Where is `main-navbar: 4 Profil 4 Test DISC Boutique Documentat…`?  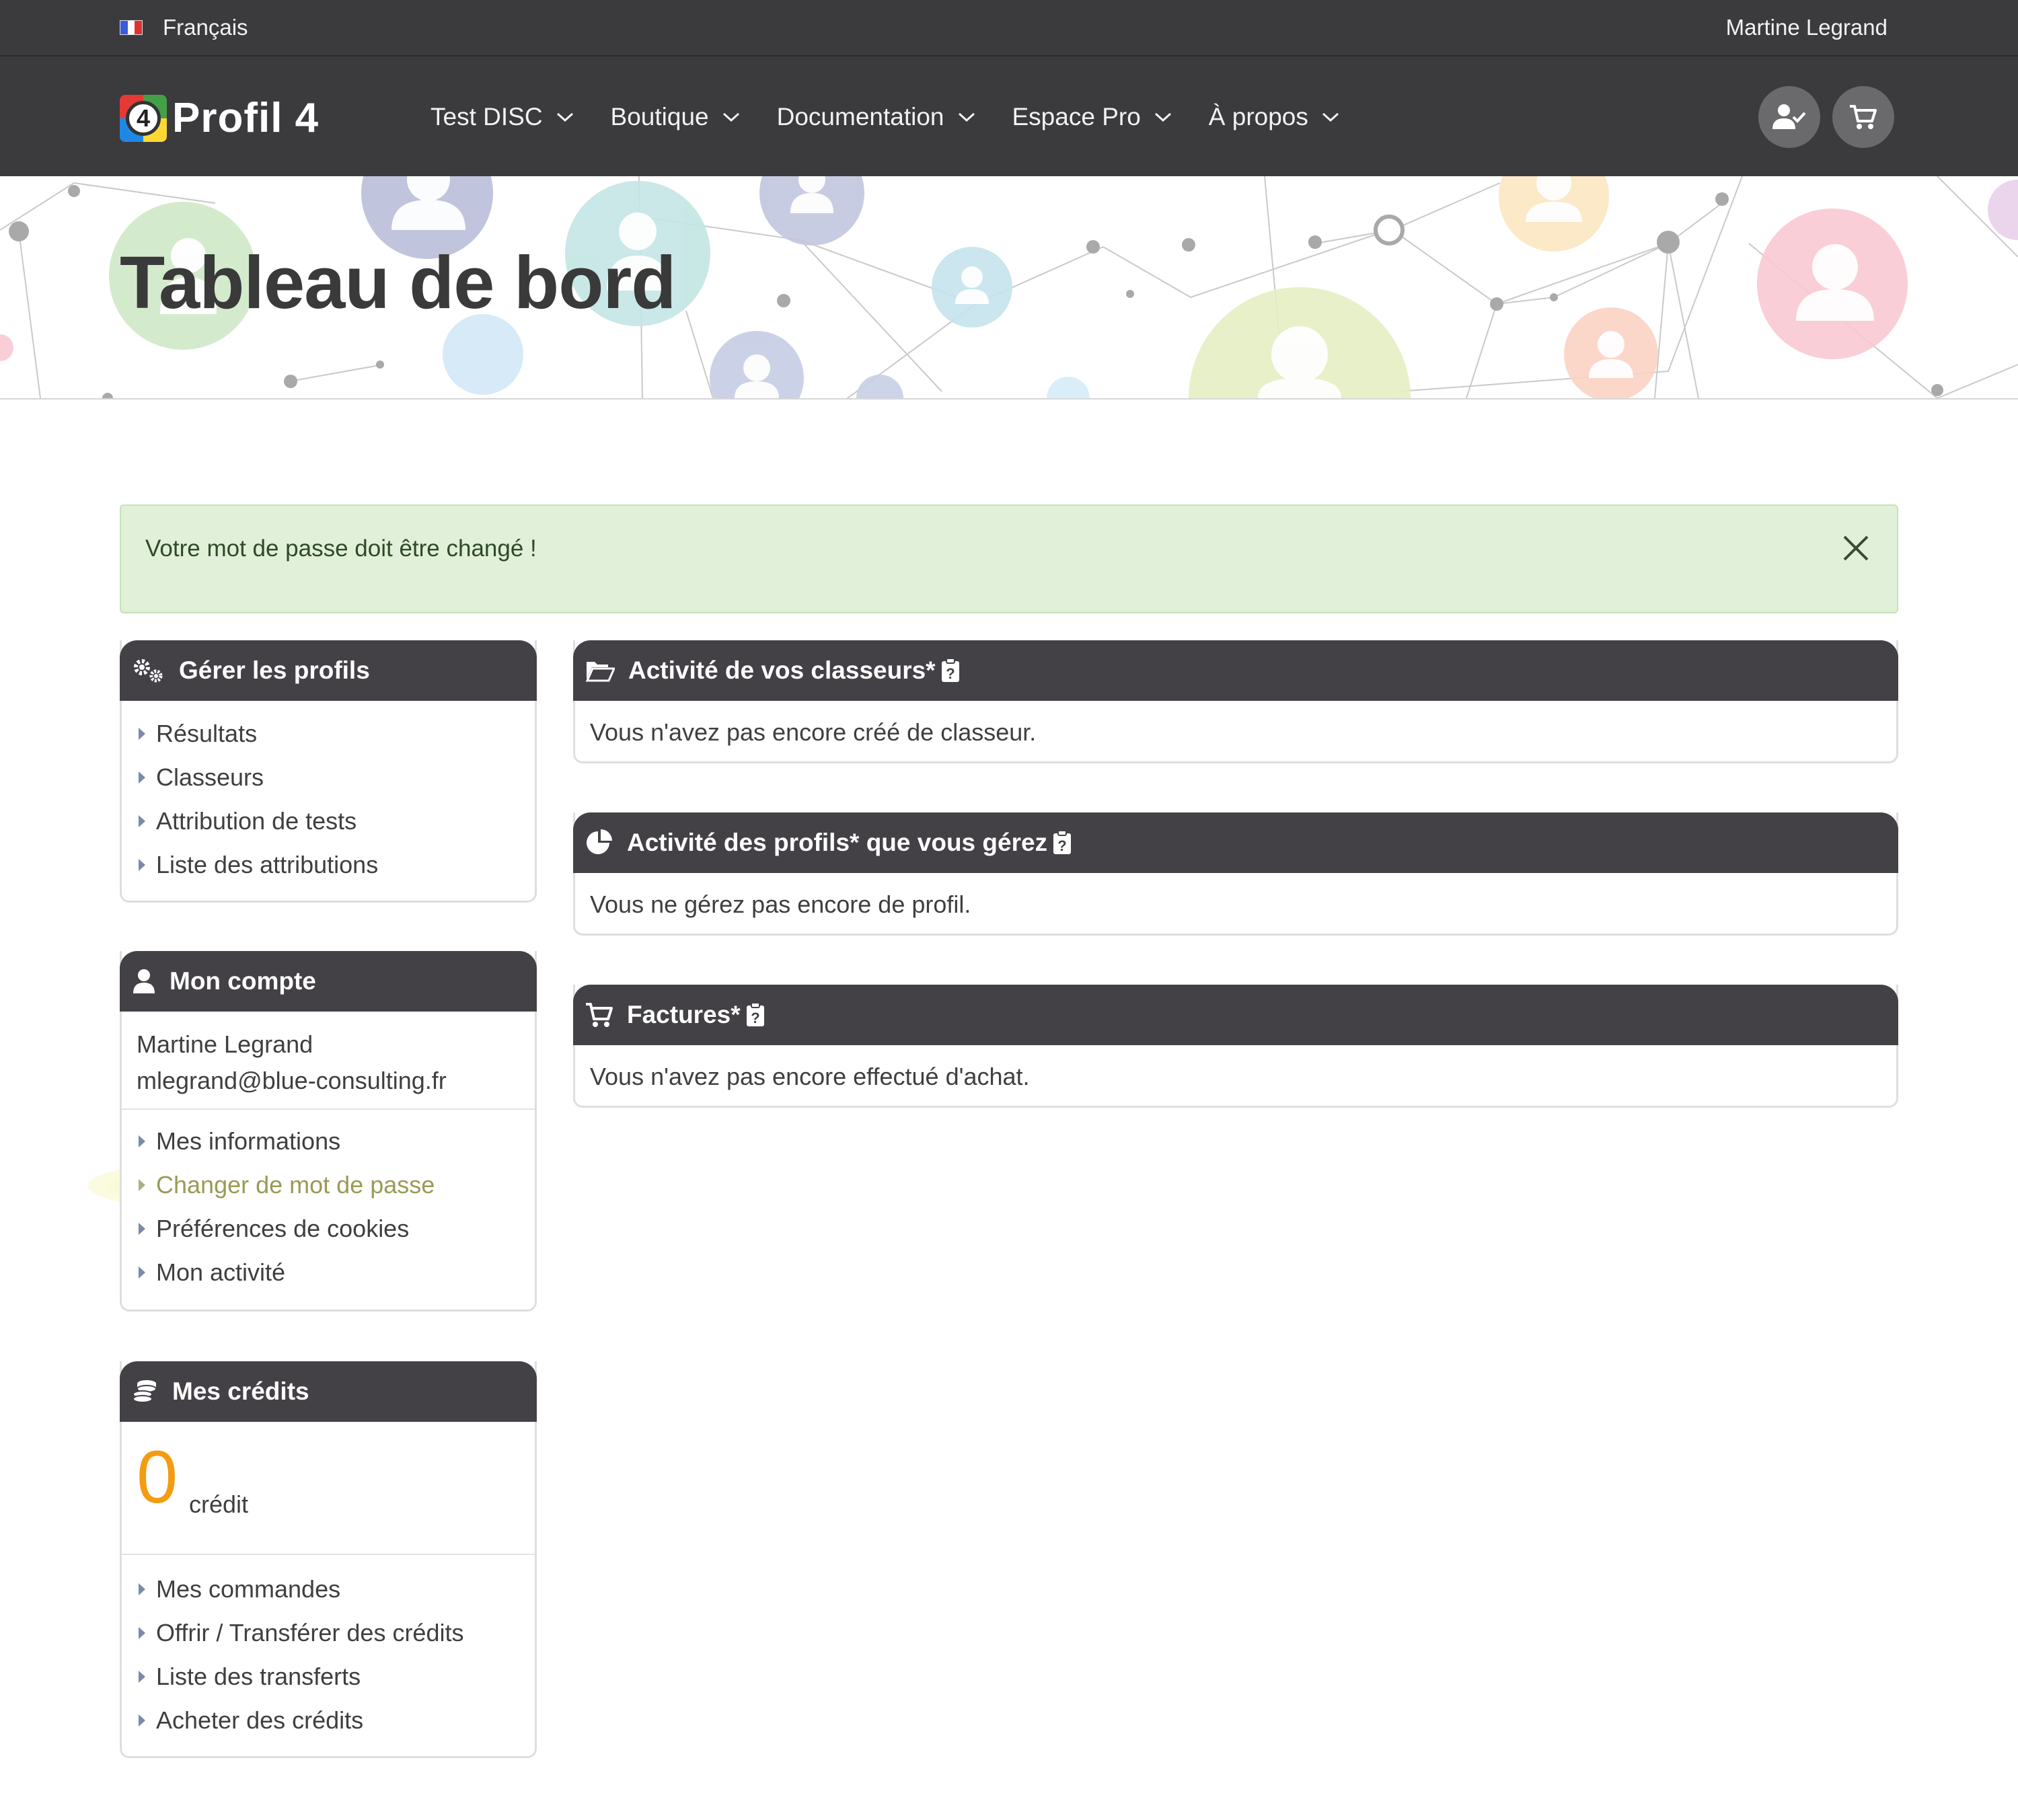
main-navbar: 4 Profil 4 Test DISC Boutique Documentat… is located at coordinates (1009, 116).